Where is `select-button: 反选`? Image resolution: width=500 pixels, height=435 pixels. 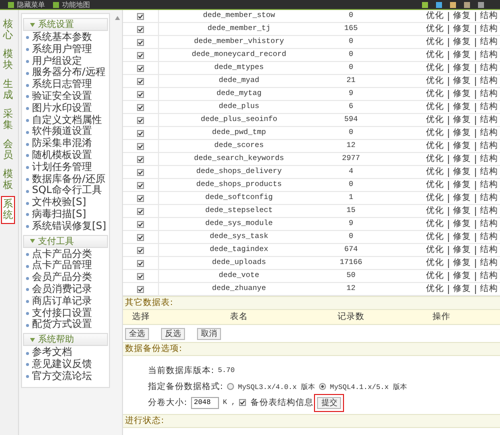
select-button: 反选 is located at coordinates (173, 334).